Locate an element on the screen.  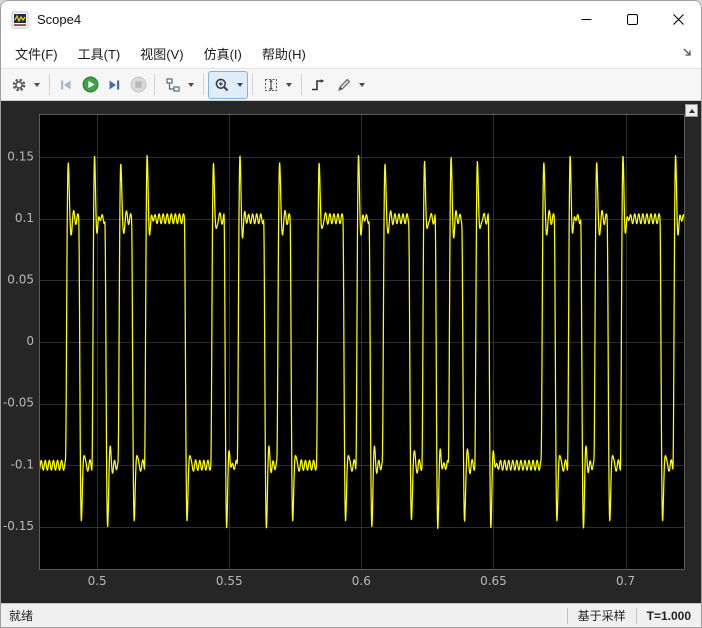
measurements-icon is located at coordinates (344, 84).